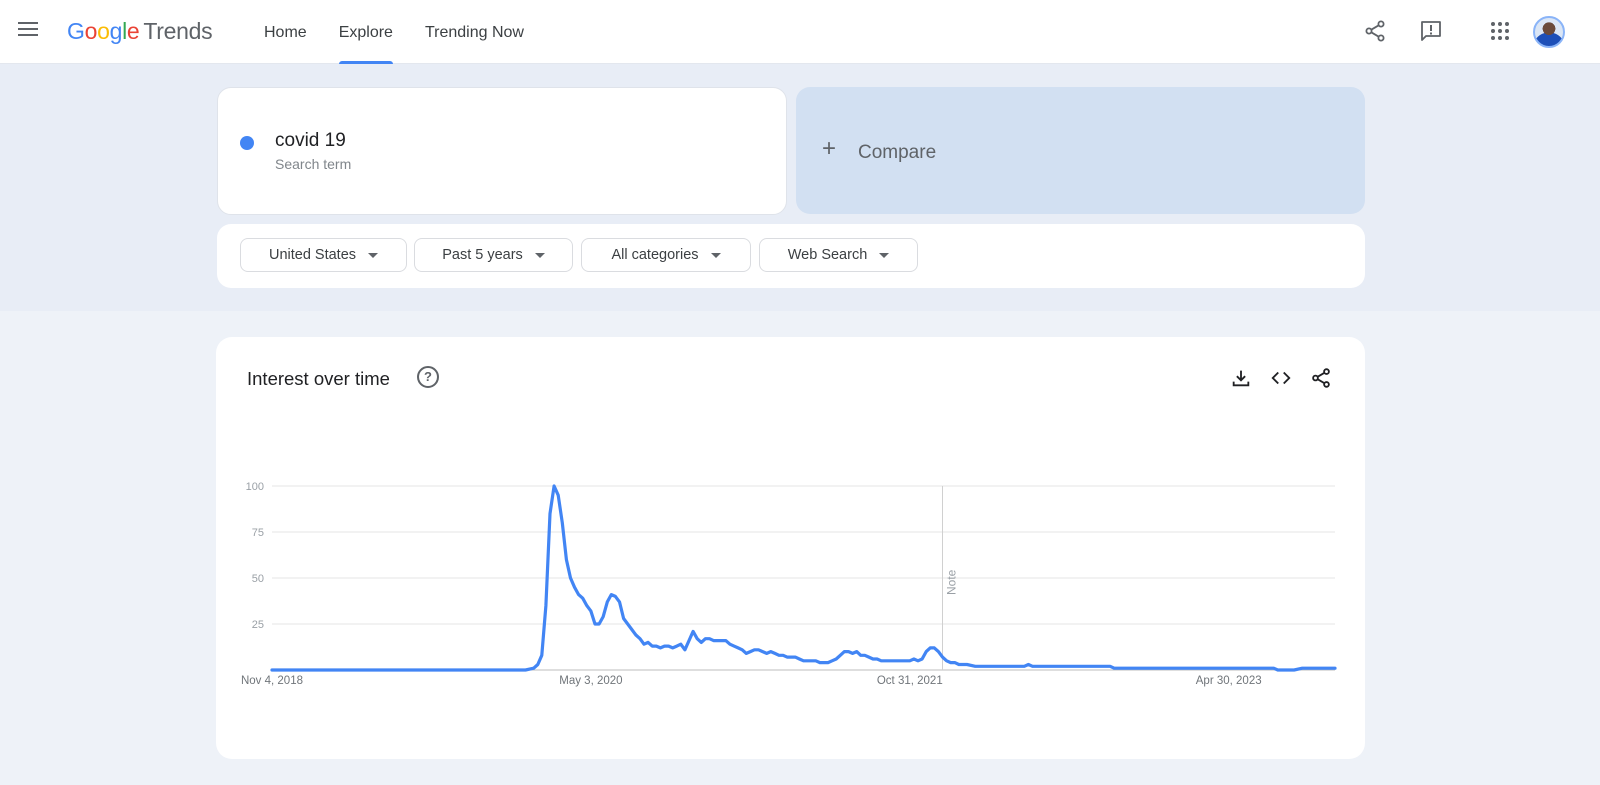  What do you see at coordinates (1229, 681) in the screenshot?
I see `x-tick-label: Apr 30, 2023` at bounding box center [1229, 681].